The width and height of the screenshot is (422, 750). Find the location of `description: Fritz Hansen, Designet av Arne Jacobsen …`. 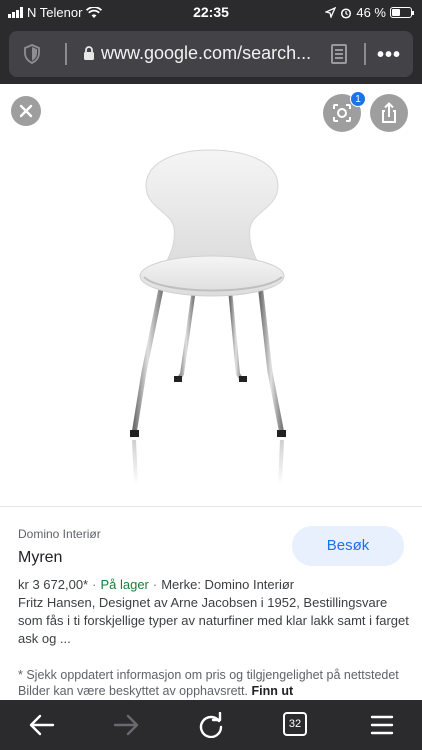

description: Fritz Hansen, Designet av Arne Jacobsen … is located at coordinates (213, 620).